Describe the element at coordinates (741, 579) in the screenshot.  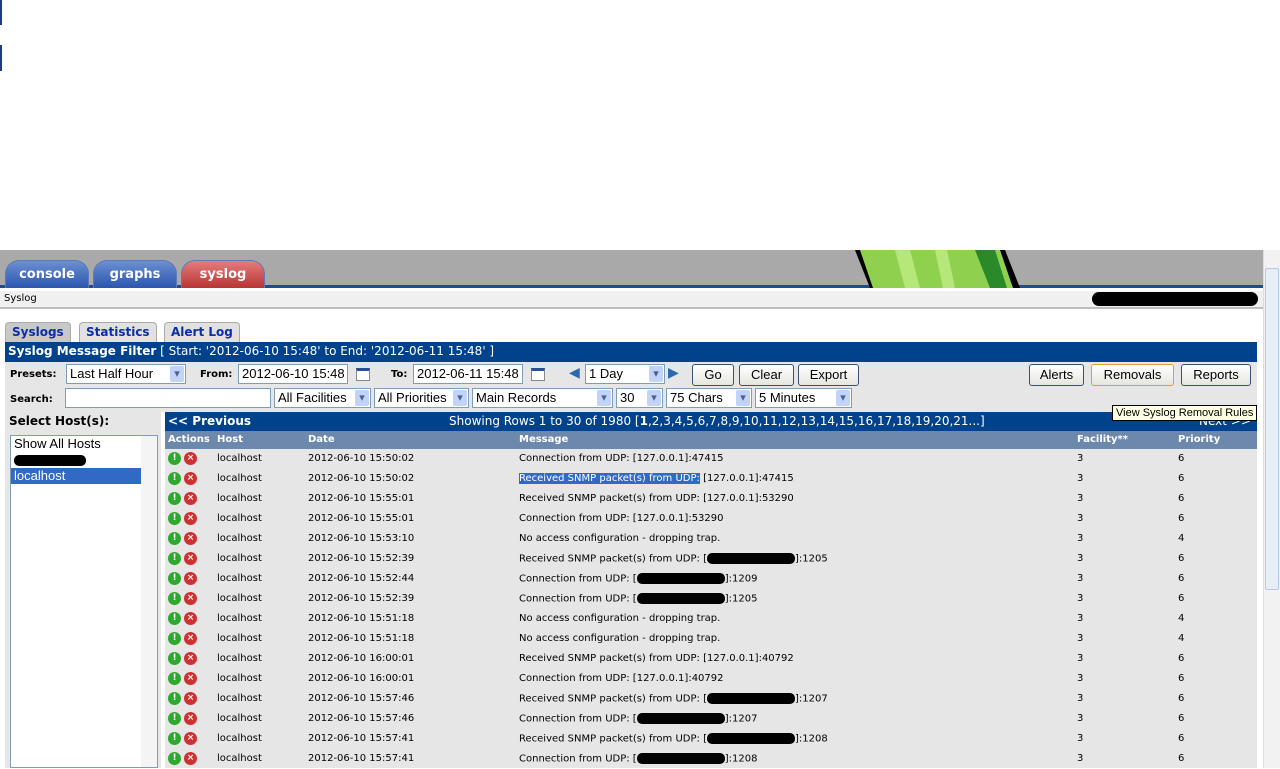
I see `message-port: ]:1209` at that location.